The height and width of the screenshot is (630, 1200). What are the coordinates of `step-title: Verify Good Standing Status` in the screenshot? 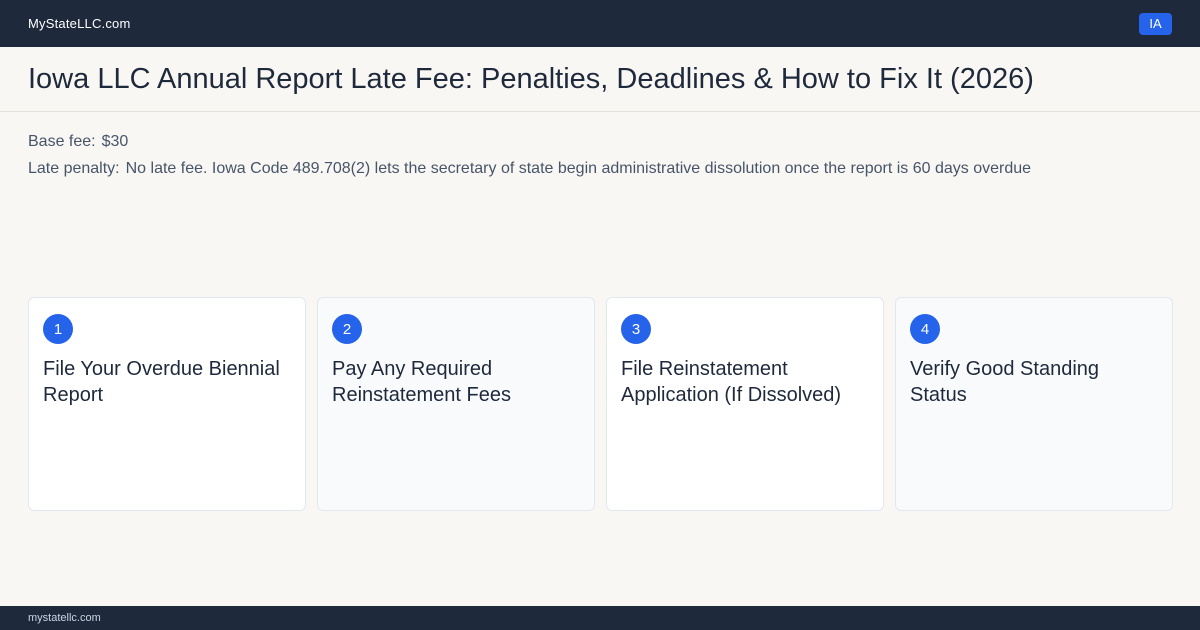 It's located at (1005, 382).